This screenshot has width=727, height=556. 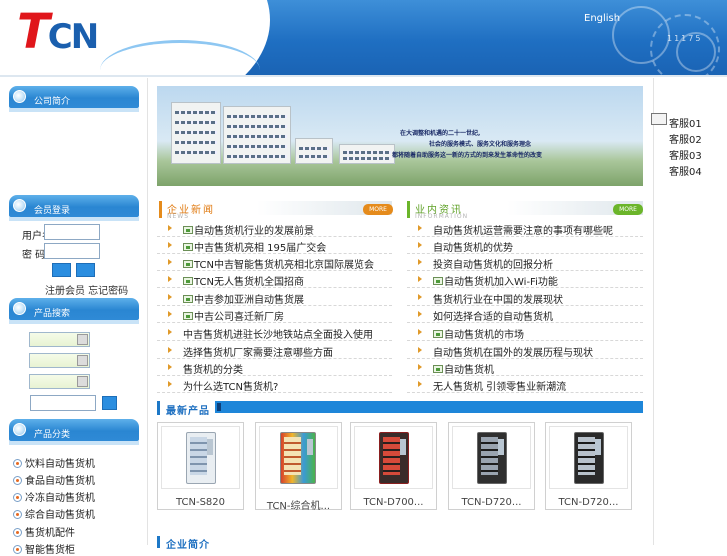 What do you see at coordinates (440, 133) in the screenshot?
I see `banner-slogan-line-1: 在大调整和机遇的二十一世纪,` at bounding box center [440, 133].